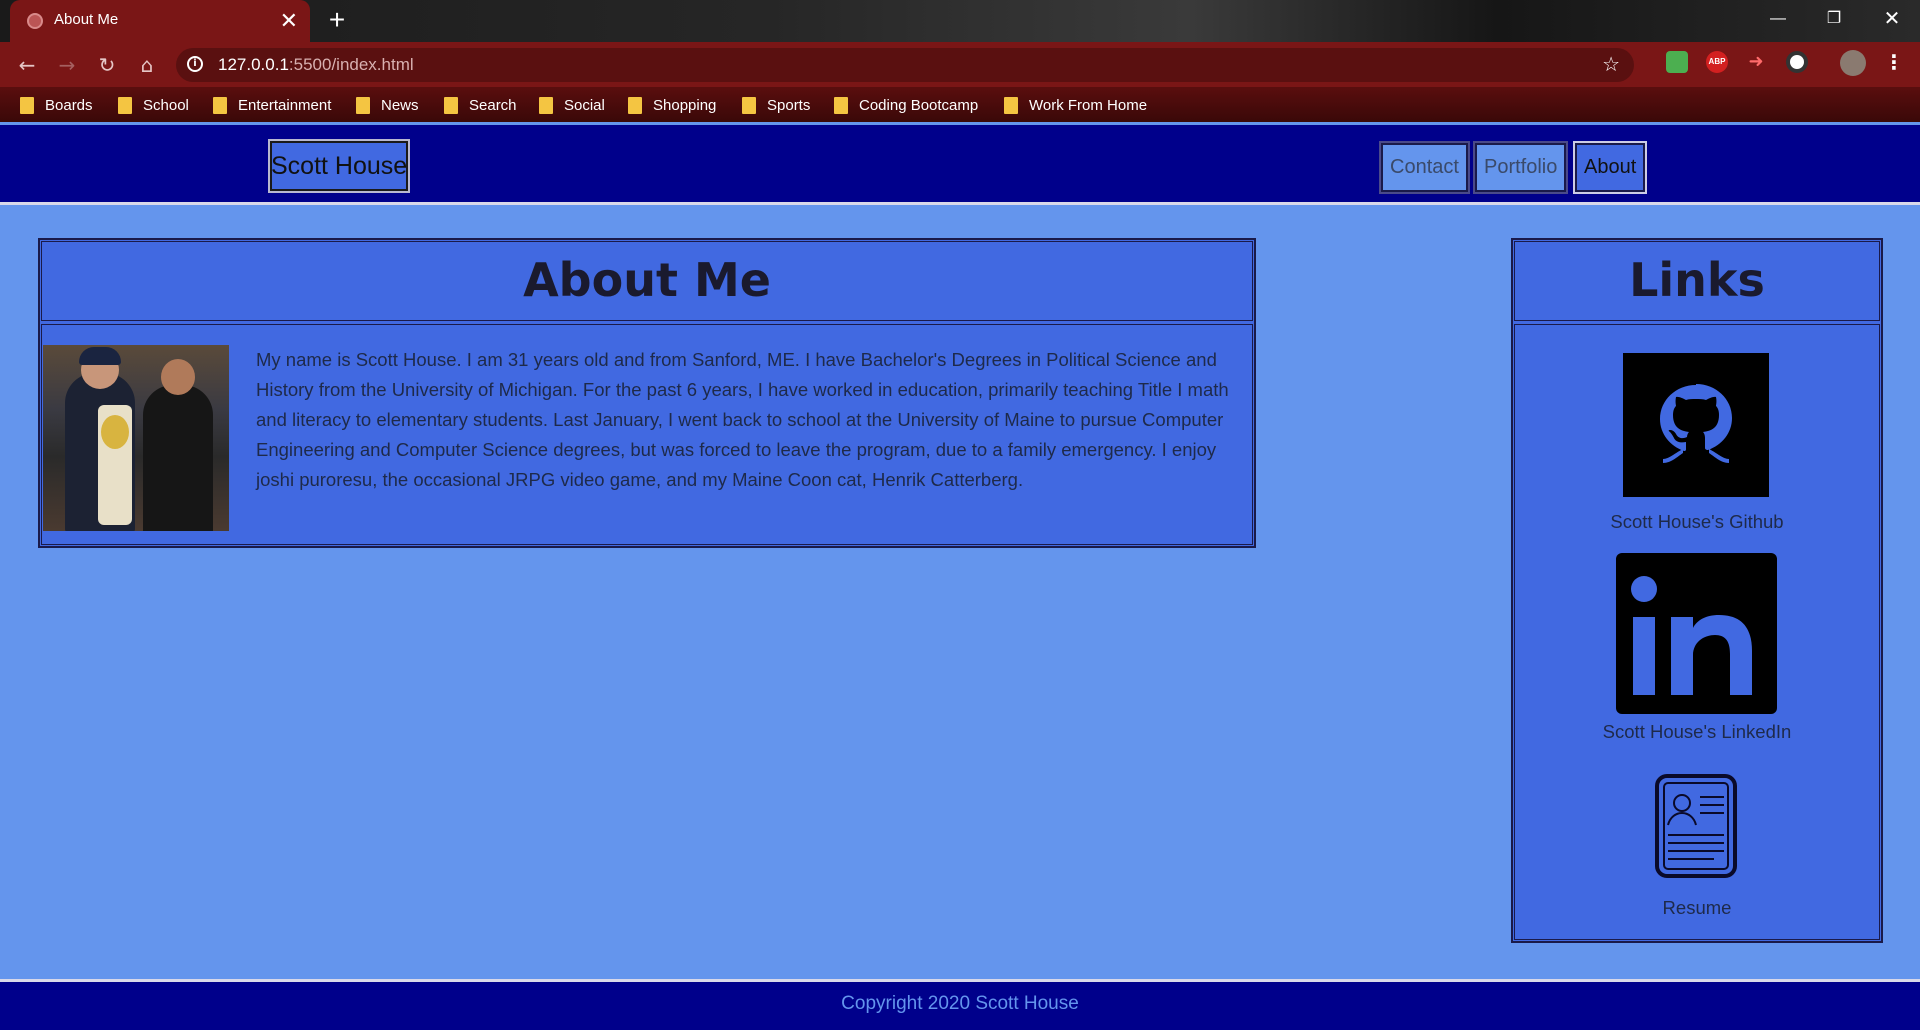  I want to click on bookmark-social: Social, so click(572, 105).